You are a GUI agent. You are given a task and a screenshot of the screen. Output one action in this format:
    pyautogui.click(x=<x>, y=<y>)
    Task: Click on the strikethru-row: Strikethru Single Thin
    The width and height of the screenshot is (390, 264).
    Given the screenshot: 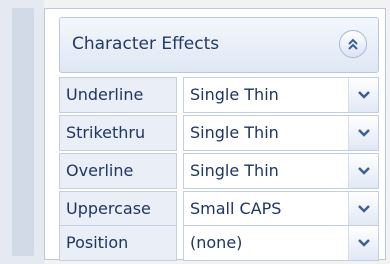 What is the action you would take?
    pyautogui.click(x=219, y=133)
    